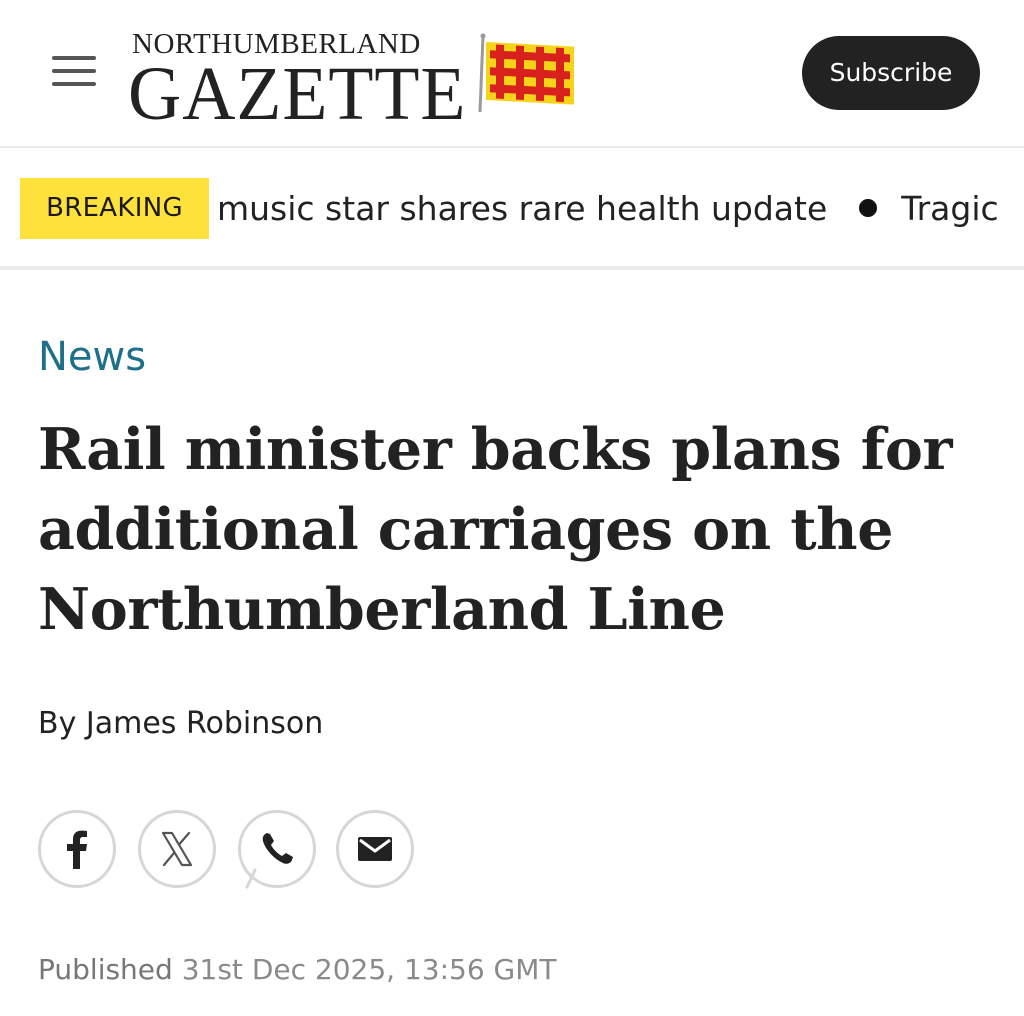 This screenshot has height=1016, width=1024. What do you see at coordinates (92, 357) in the screenshot?
I see `category-link: News` at bounding box center [92, 357].